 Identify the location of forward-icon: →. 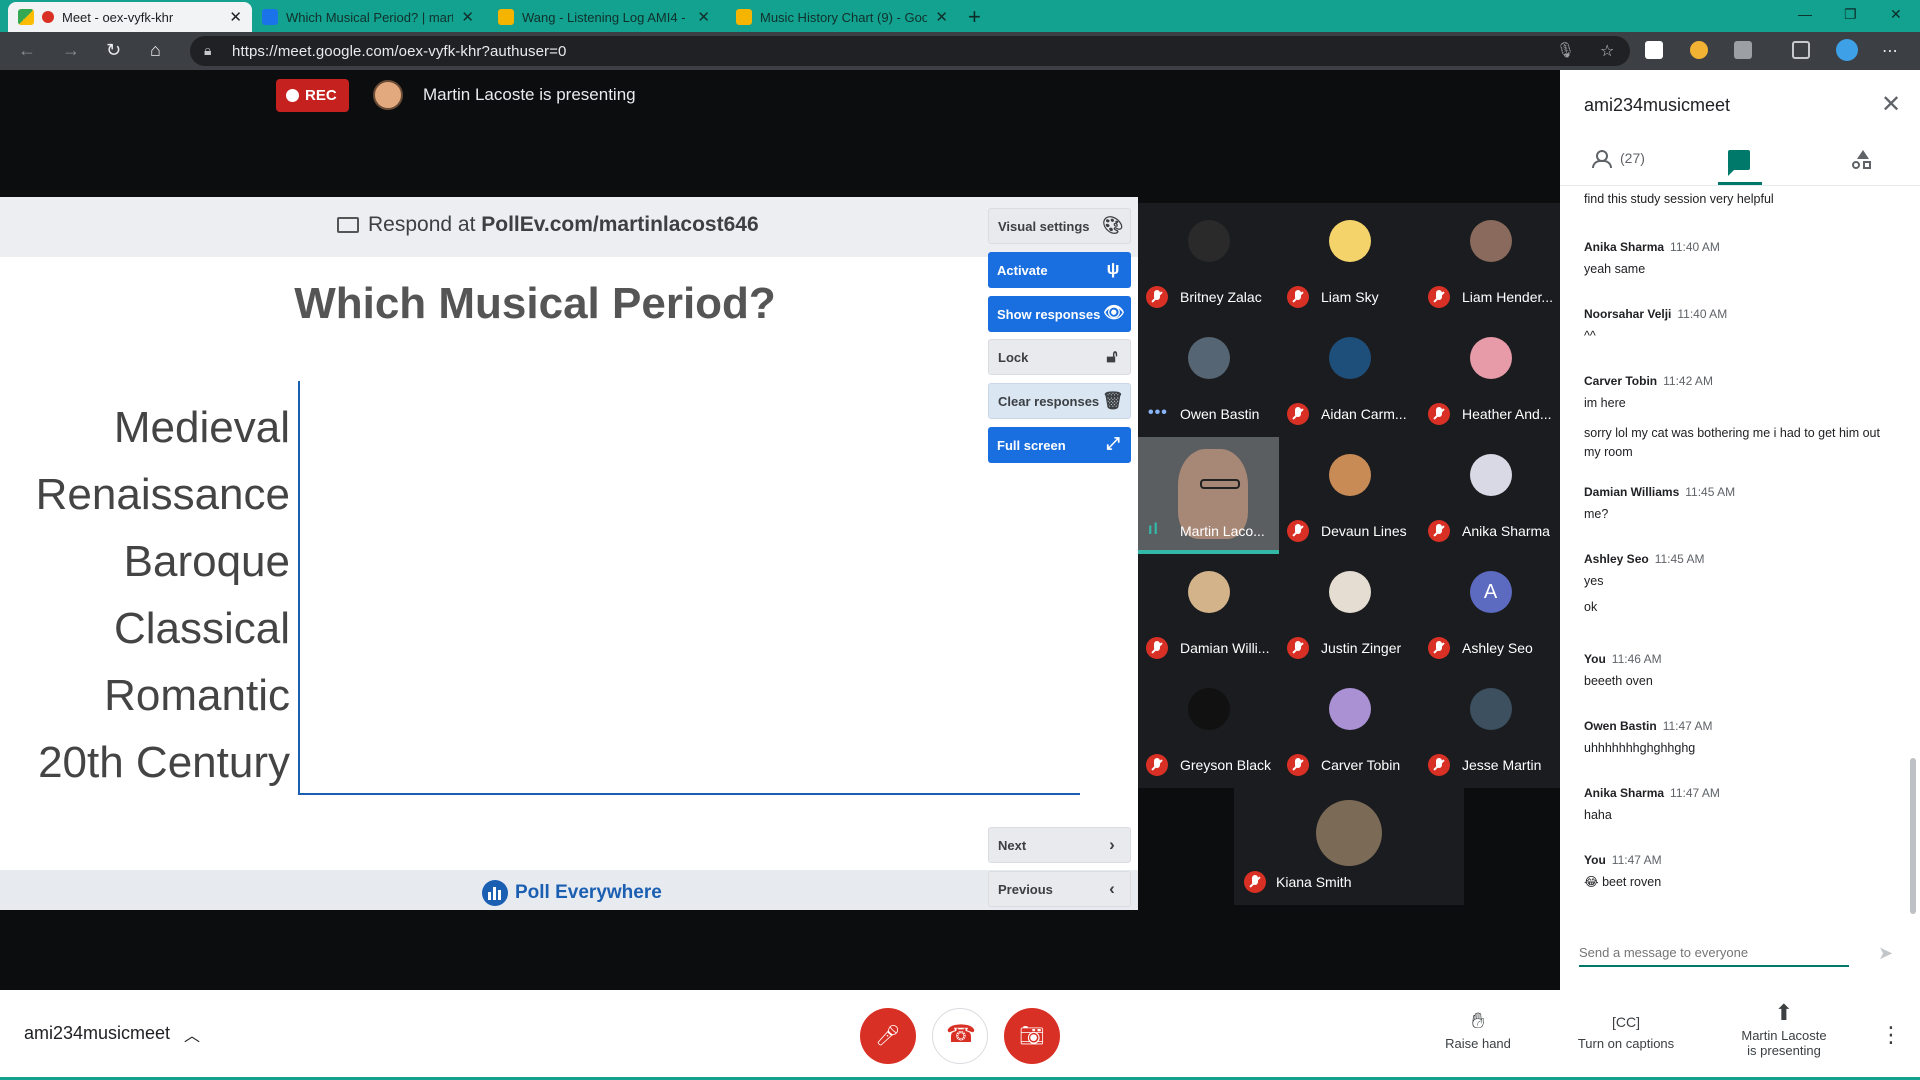
(71, 50).